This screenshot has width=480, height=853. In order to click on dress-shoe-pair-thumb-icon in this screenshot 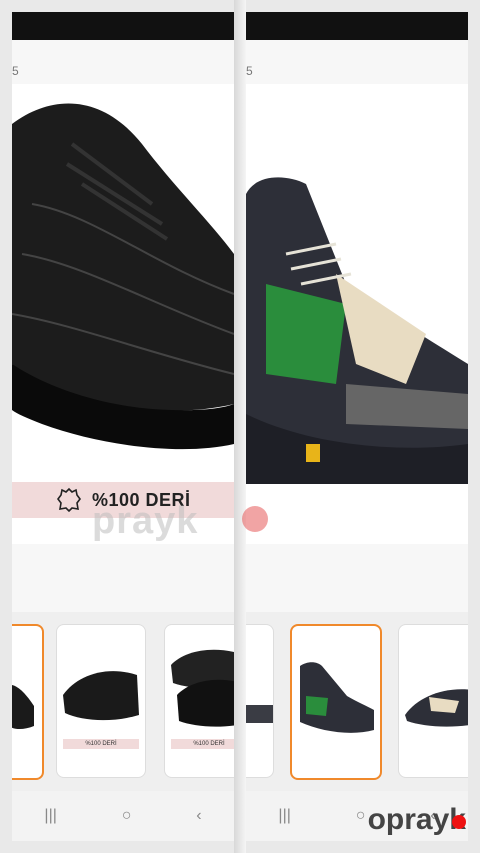, I will do `click(202, 688)`.